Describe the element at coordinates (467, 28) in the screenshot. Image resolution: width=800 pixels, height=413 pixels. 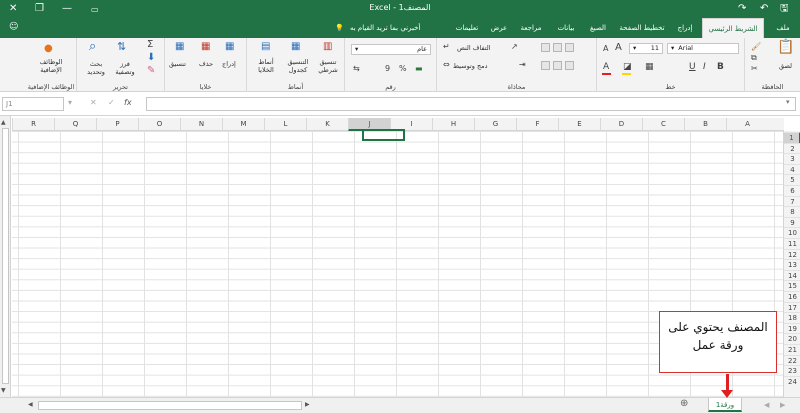
I see `tab-help: تعليمات` at that location.